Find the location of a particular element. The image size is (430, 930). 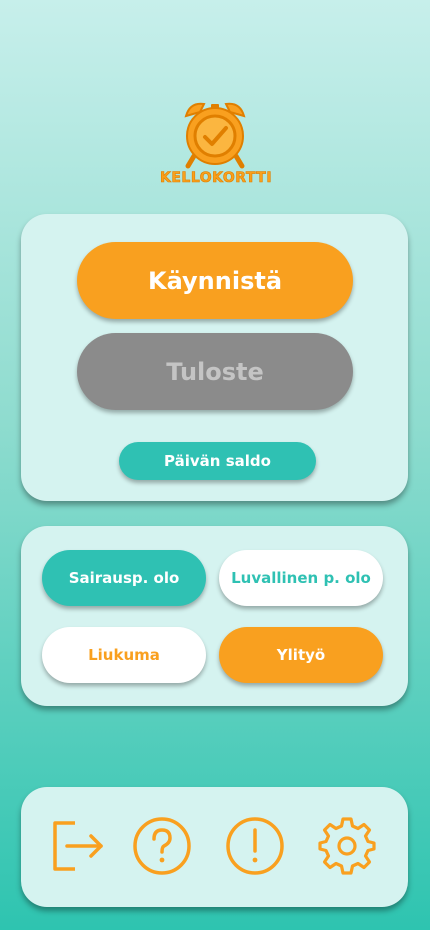

sick-leave-button: Sairausp. olo is located at coordinates (124, 578).